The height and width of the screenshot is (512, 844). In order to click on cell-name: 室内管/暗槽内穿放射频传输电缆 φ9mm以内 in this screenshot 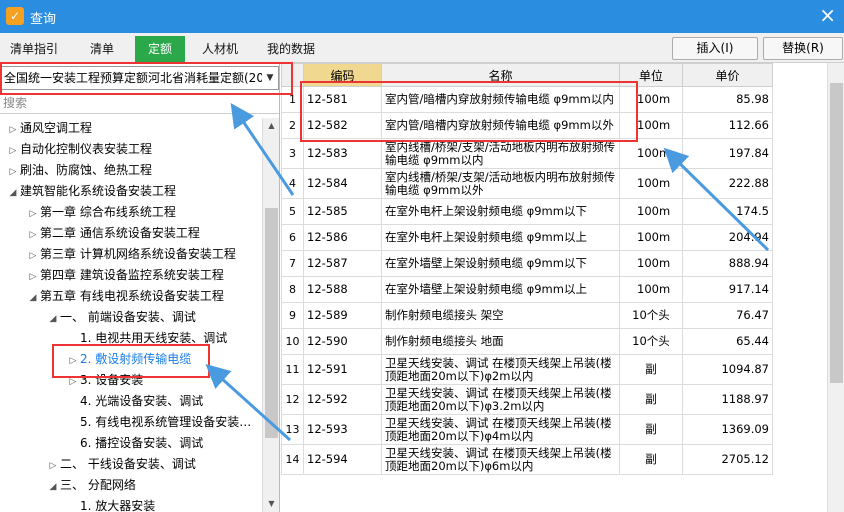, I will do `click(500, 99)`.